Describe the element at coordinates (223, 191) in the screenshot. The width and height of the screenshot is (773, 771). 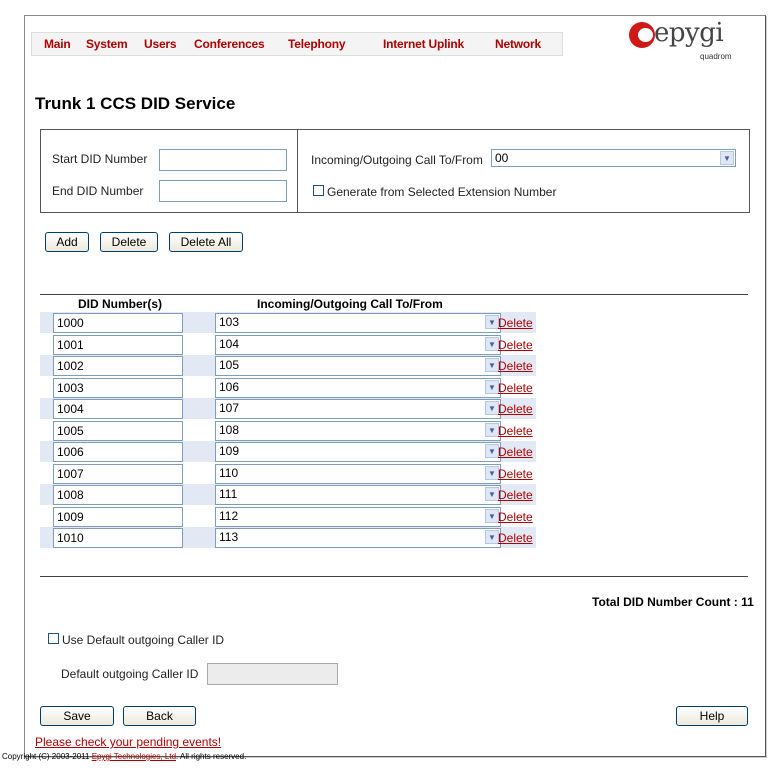
I see `end-did-input` at that location.